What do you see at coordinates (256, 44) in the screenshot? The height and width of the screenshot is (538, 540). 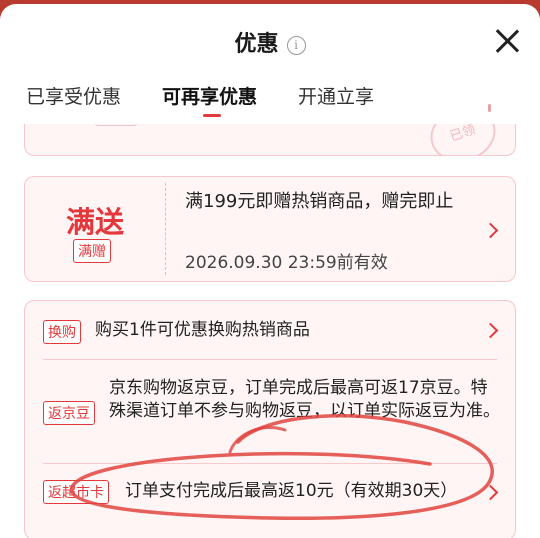 I see `page-title: 优惠` at bounding box center [256, 44].